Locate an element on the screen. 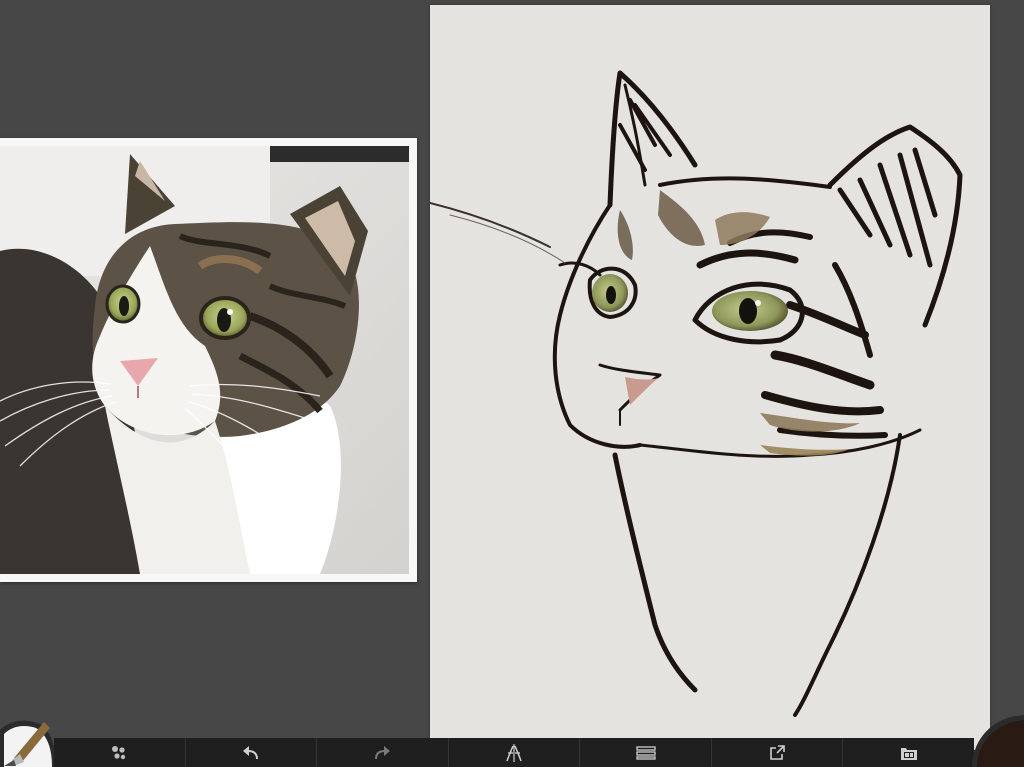 The image size is (1024, 767). color-picker-puck is located at coordinates (998, 740).